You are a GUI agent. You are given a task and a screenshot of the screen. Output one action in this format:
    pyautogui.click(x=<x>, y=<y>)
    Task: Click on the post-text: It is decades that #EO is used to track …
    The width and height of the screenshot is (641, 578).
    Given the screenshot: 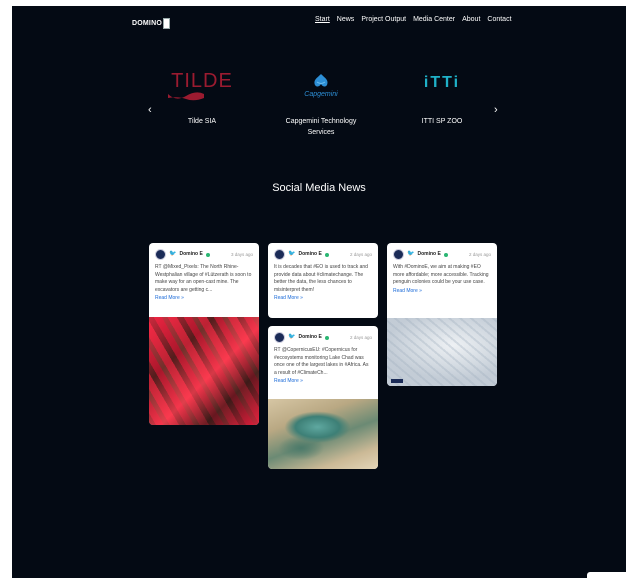 What is the action you would take?
    pyautogui.click(x=321, y=278)
    